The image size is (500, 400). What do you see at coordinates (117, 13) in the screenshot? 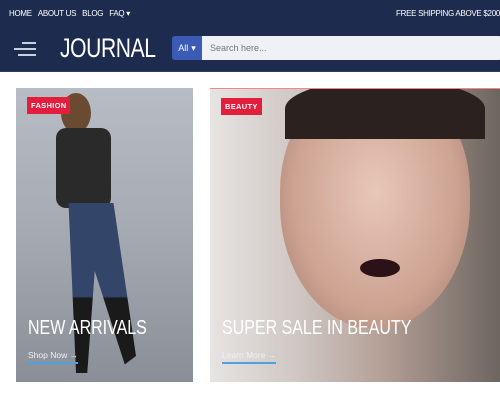
I see `nav-faq-label: FAQ` at bounding box center [117, 13].